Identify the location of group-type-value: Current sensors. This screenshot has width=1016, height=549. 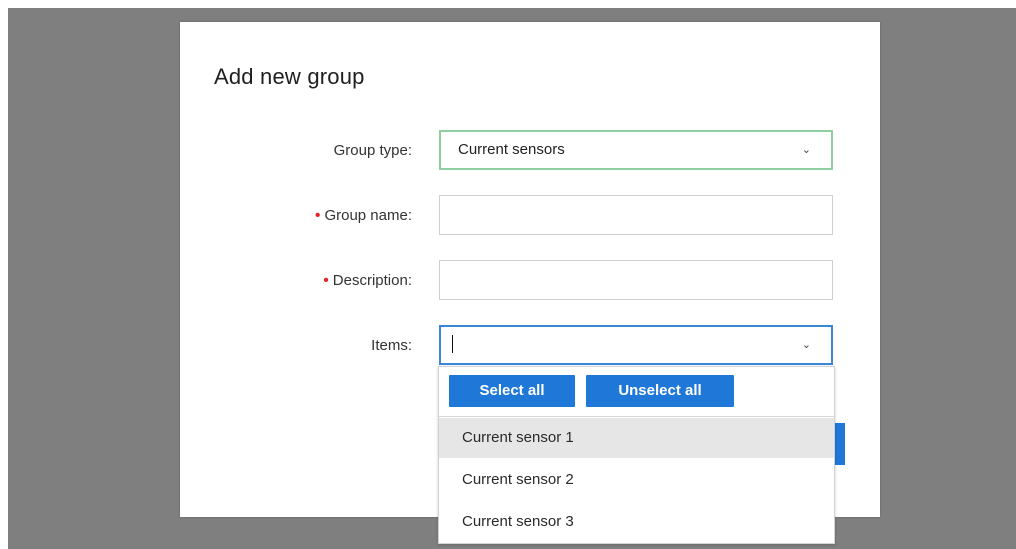
(511, 149).